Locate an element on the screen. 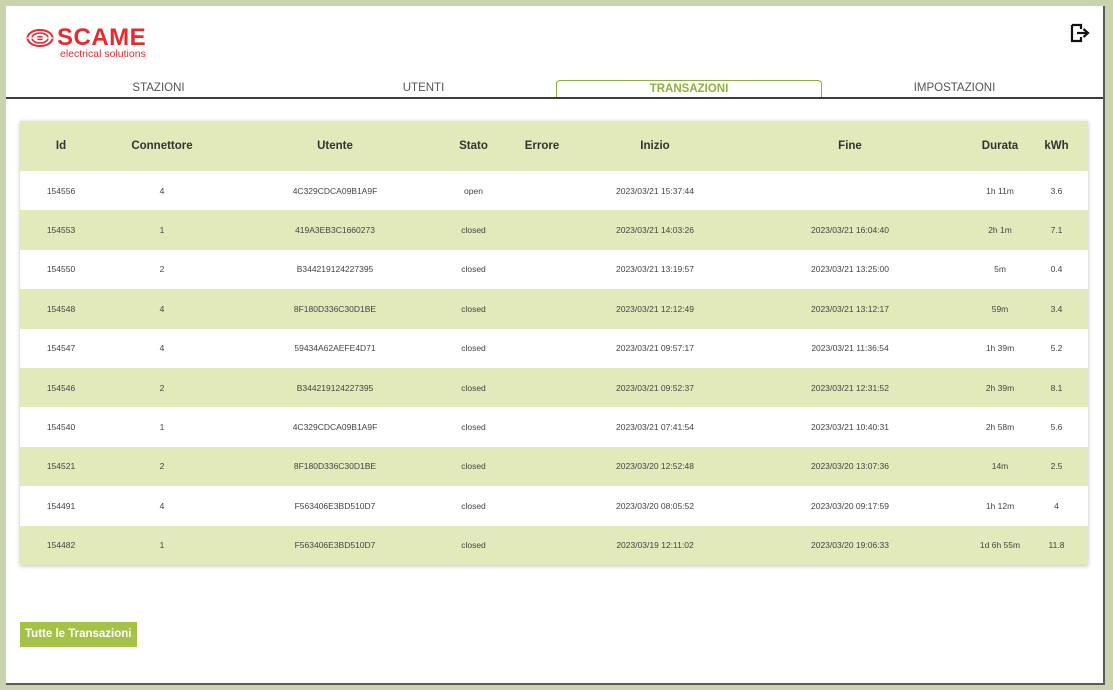  cell-durata: 2h 58m is located at coordinates (1000, 427).